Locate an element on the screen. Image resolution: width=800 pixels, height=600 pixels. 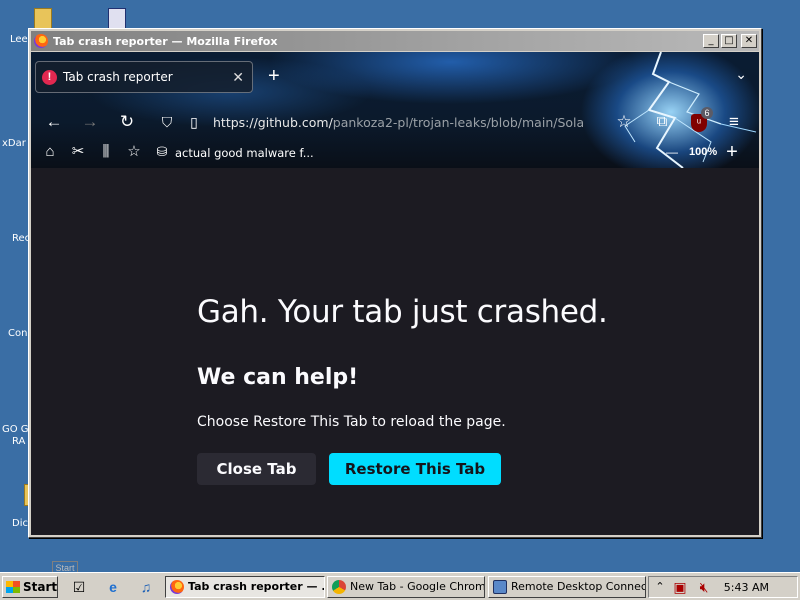
url-host: https://github.com/ is located at coordinates (273, 122).